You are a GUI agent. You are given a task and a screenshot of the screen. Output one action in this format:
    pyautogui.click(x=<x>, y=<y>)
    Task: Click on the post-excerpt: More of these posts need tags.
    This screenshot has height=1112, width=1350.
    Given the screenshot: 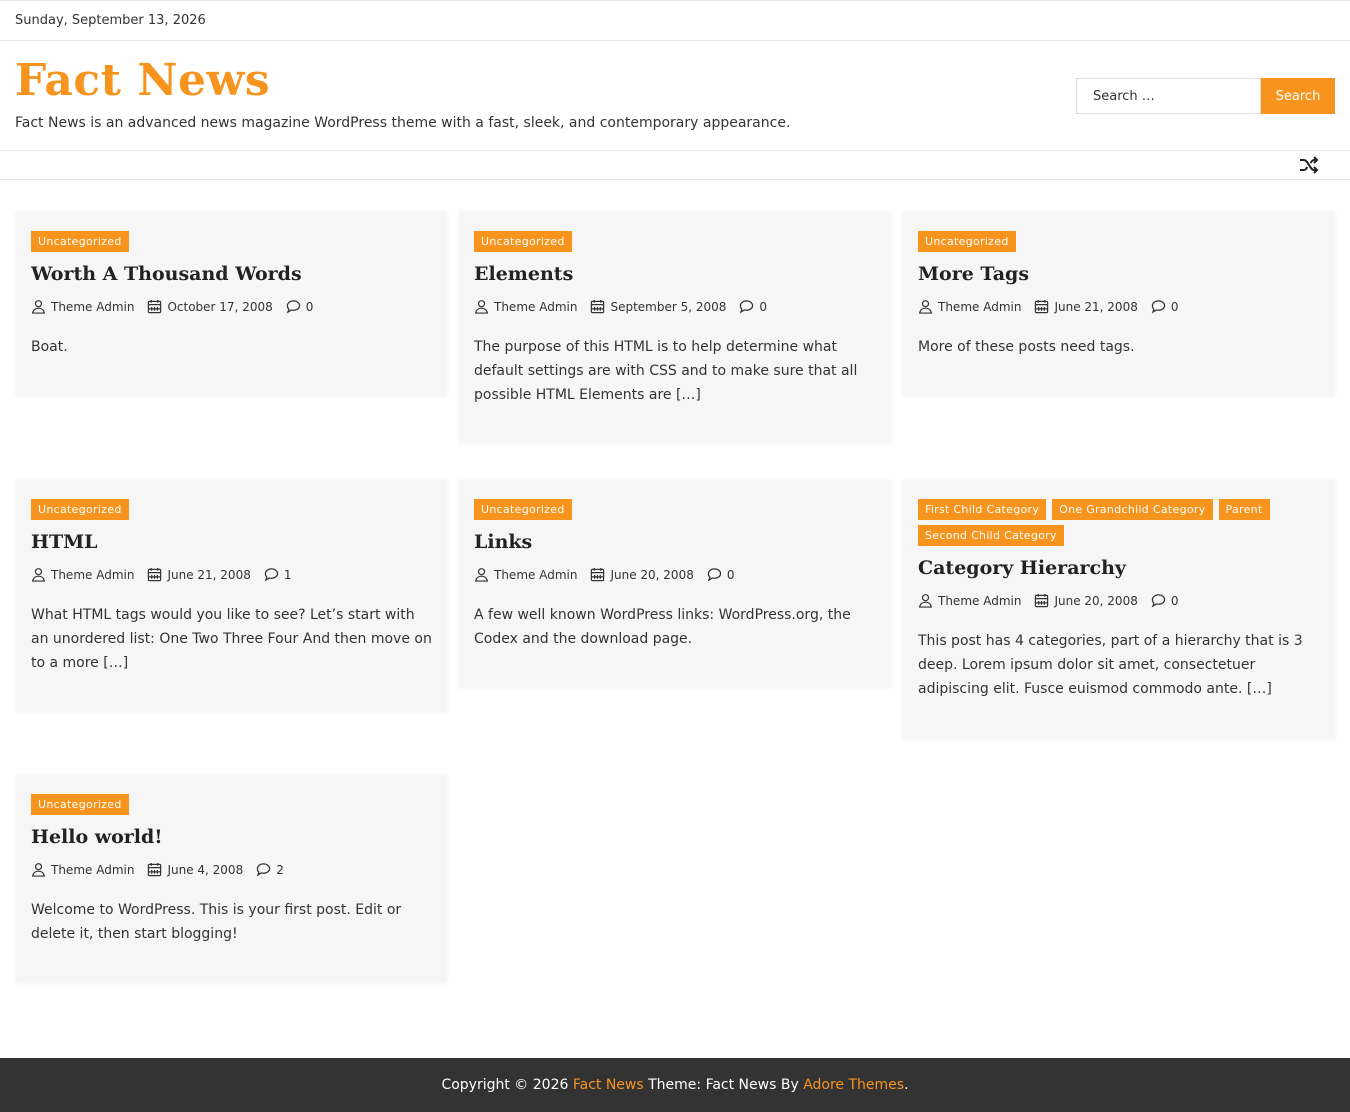 What is the action you would take?
    pyautogui.click(x=1026, y=347)
    